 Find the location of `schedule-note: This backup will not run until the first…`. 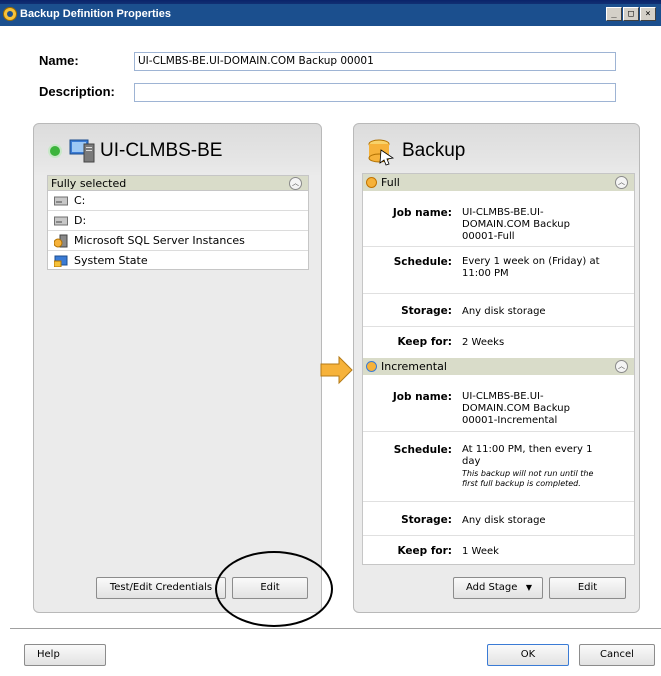

schedule-note: This backup will not run until the first… is located at coordinates (528, 478).